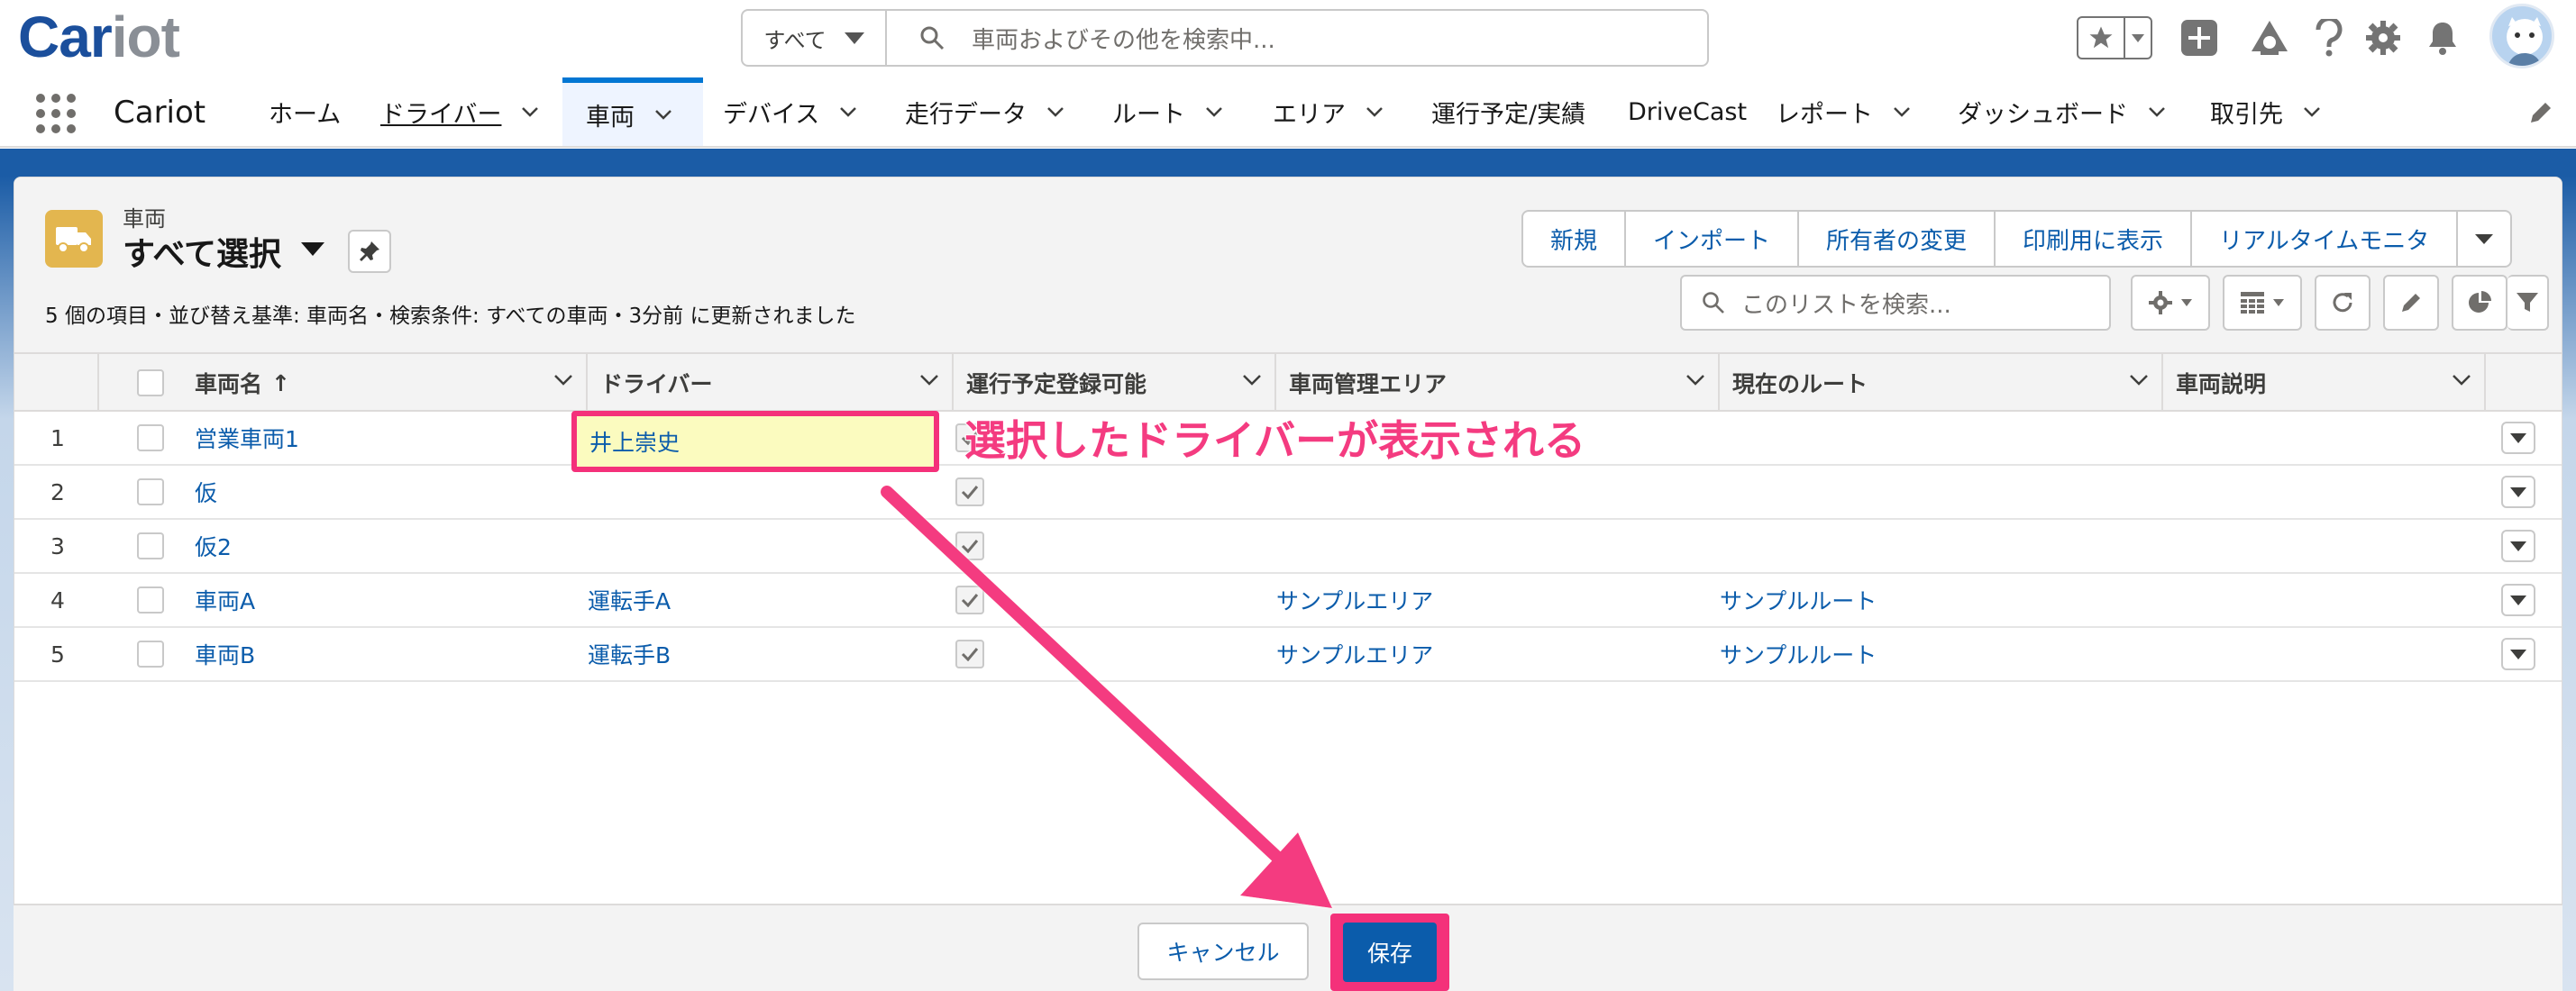 This screenshot has height=991, width=2576. I want to click on help-icon, so click(2329, 38).